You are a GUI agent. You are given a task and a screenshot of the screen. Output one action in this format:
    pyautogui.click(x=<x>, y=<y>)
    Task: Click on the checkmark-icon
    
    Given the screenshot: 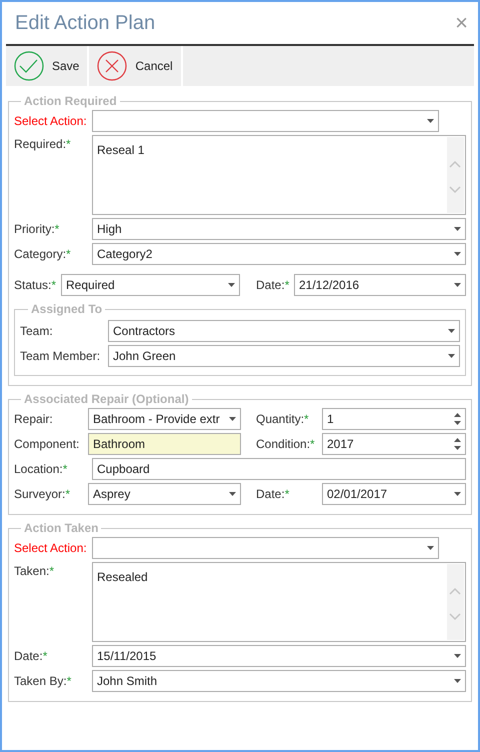 What is the action you would take?
    pyautogui.click(x=29, y=66)
    